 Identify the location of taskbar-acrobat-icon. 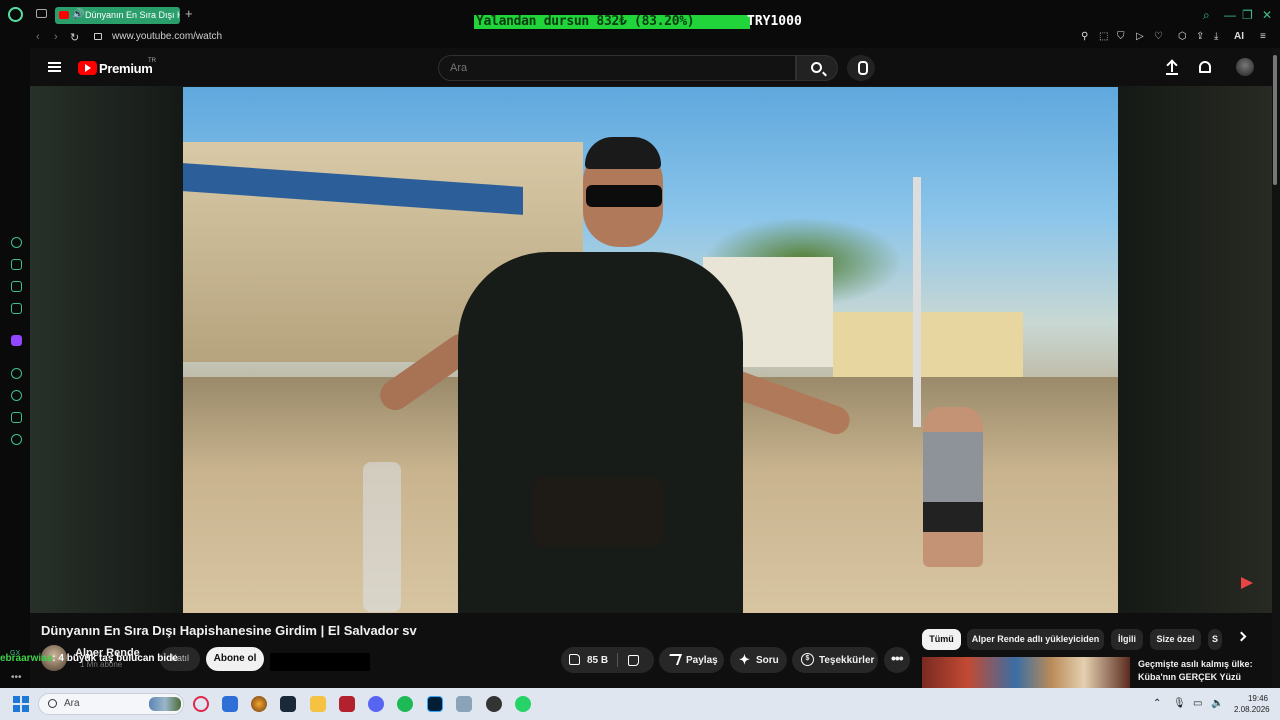
(347, 704).